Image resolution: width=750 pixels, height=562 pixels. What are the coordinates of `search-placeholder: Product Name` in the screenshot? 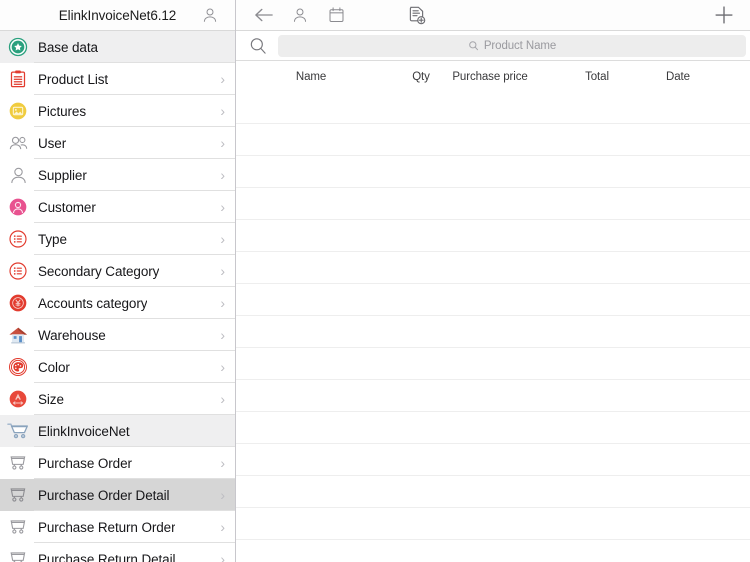 It's located at (520, 45).